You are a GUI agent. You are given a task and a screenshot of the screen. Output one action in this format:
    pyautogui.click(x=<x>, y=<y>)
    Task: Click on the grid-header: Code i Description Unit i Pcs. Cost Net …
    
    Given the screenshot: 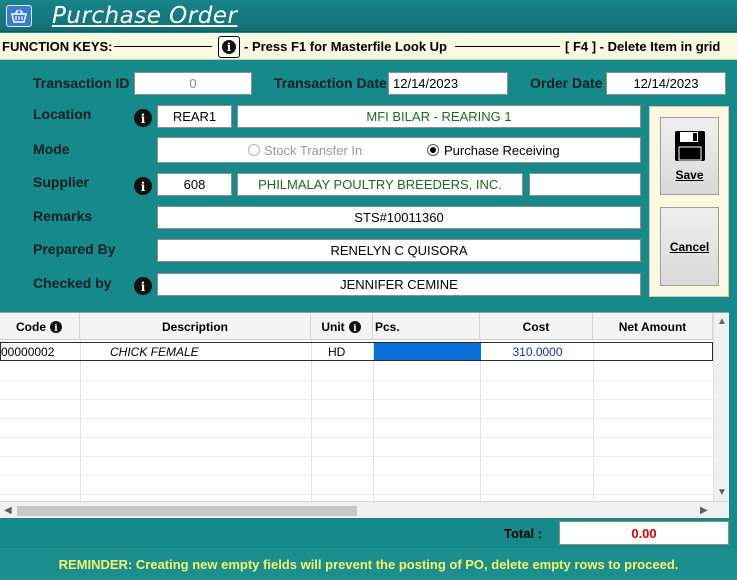 What is the action you would take?
    pyautogui.click(x=356, y=326)
    